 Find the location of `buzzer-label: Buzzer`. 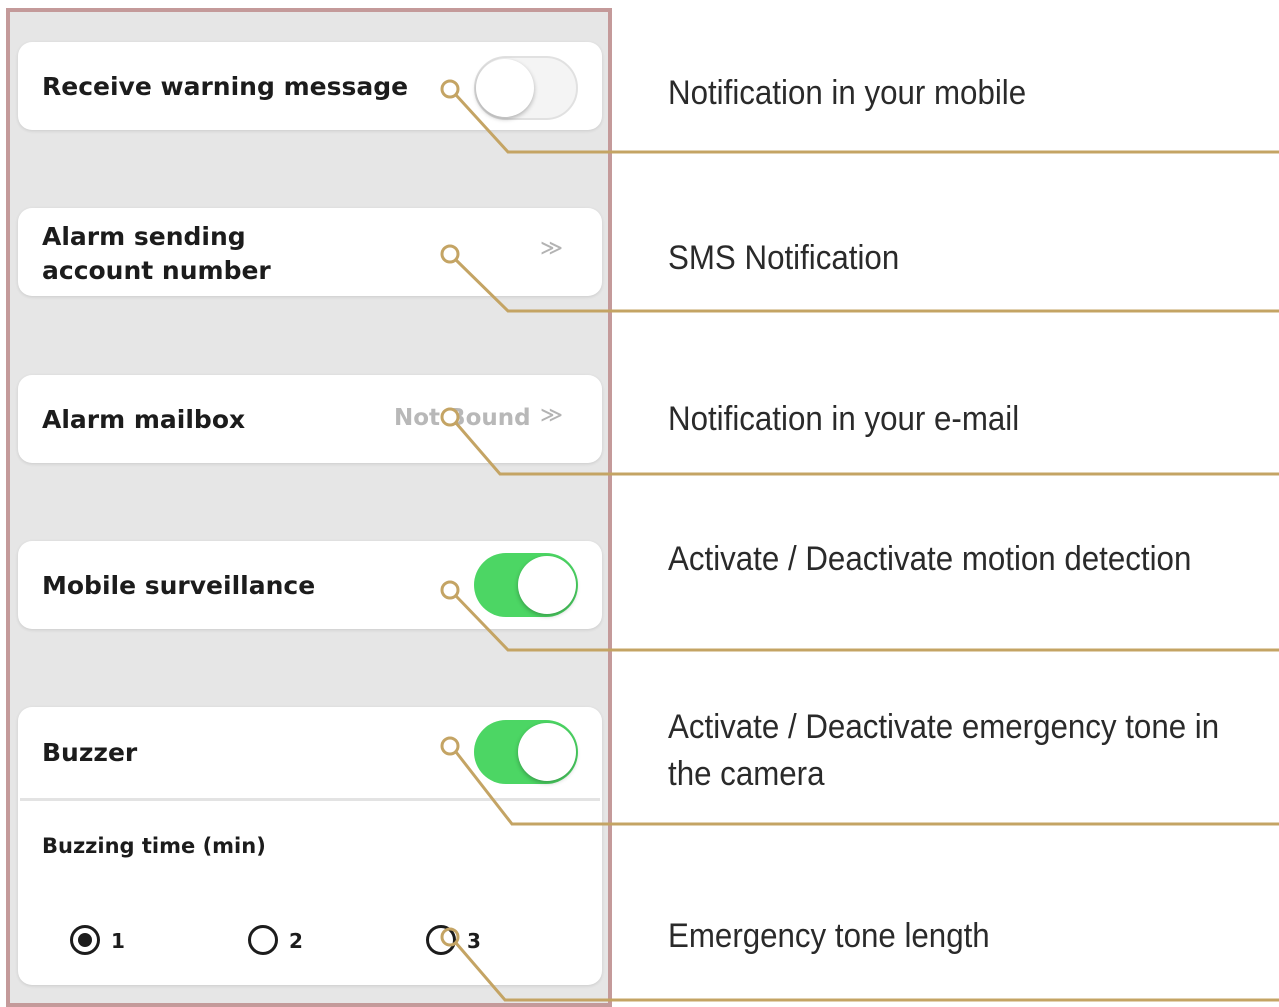

buzzer-label: Buzzer is located at coordinates (90, 752).